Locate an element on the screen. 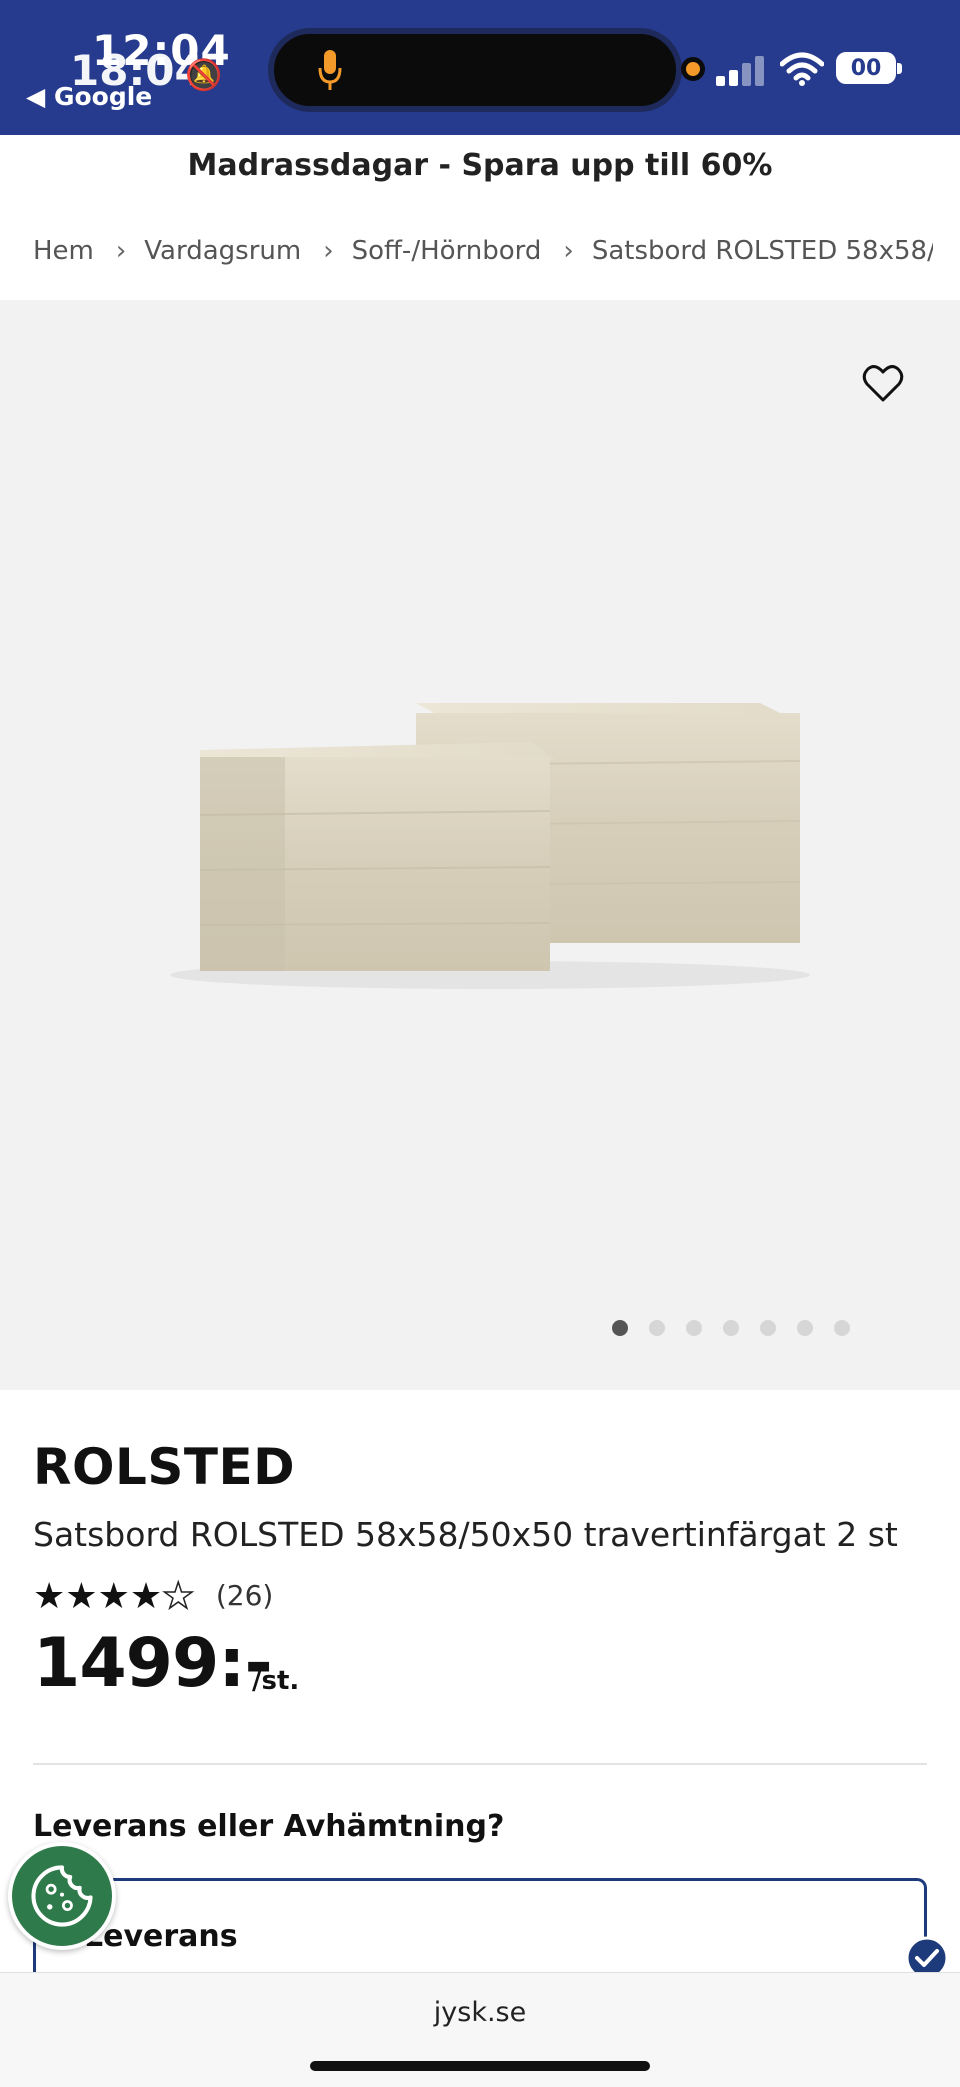 Image resolution: width=960 pixels, height=2087 pixels. breadcrumb-home: Hem is located at coordinates (63, 251).